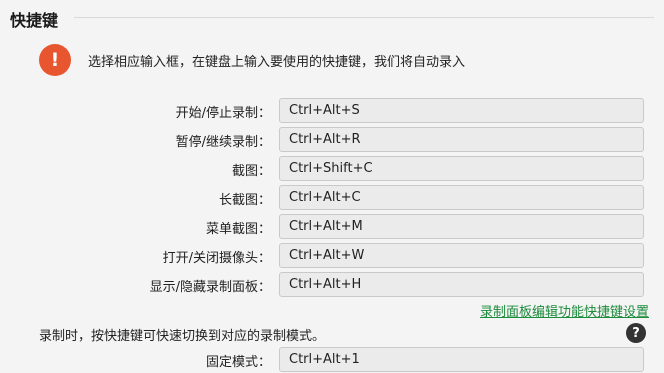 The width and height of the screenshot is (664, 373). Describe the element at coordinates (55, 60) in the screenshot. I see `warning-icon: !` at that location.